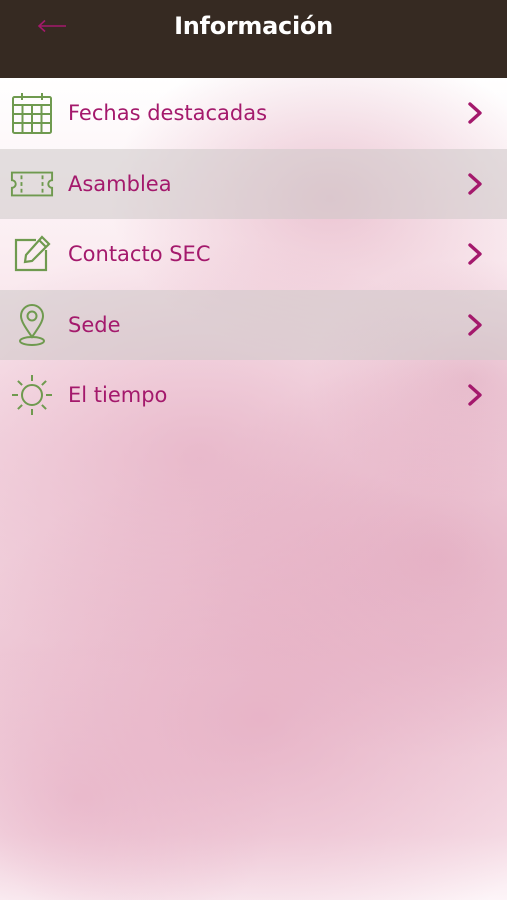 This screenshot has width=507, height=900. Describe the element at coordinates (168, 113) in the screenshot. I see `menu-item-label: Fechas destacadas` at that location.